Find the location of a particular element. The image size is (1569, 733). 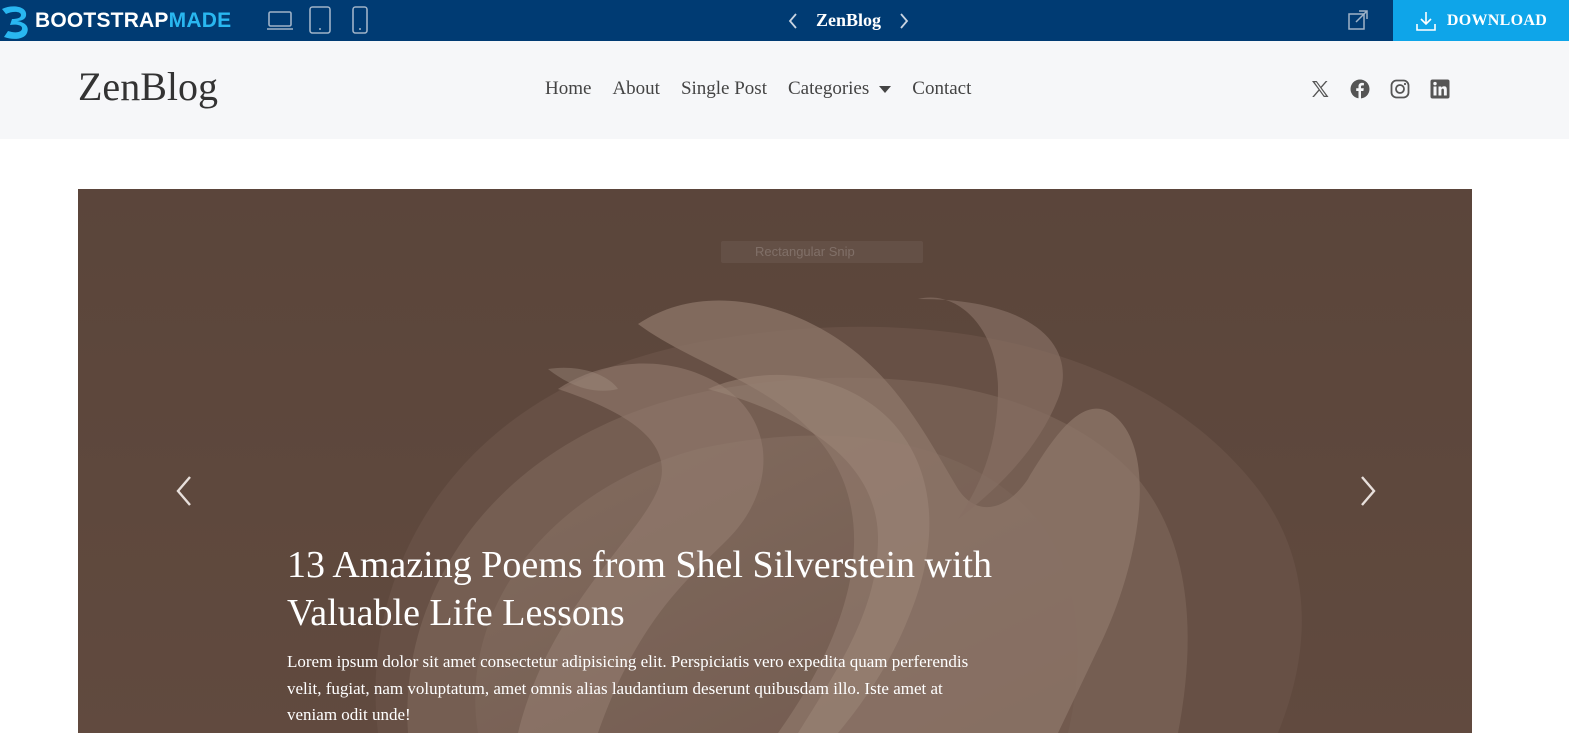

nav-categories: Categories is located at coordinates (840, 89).